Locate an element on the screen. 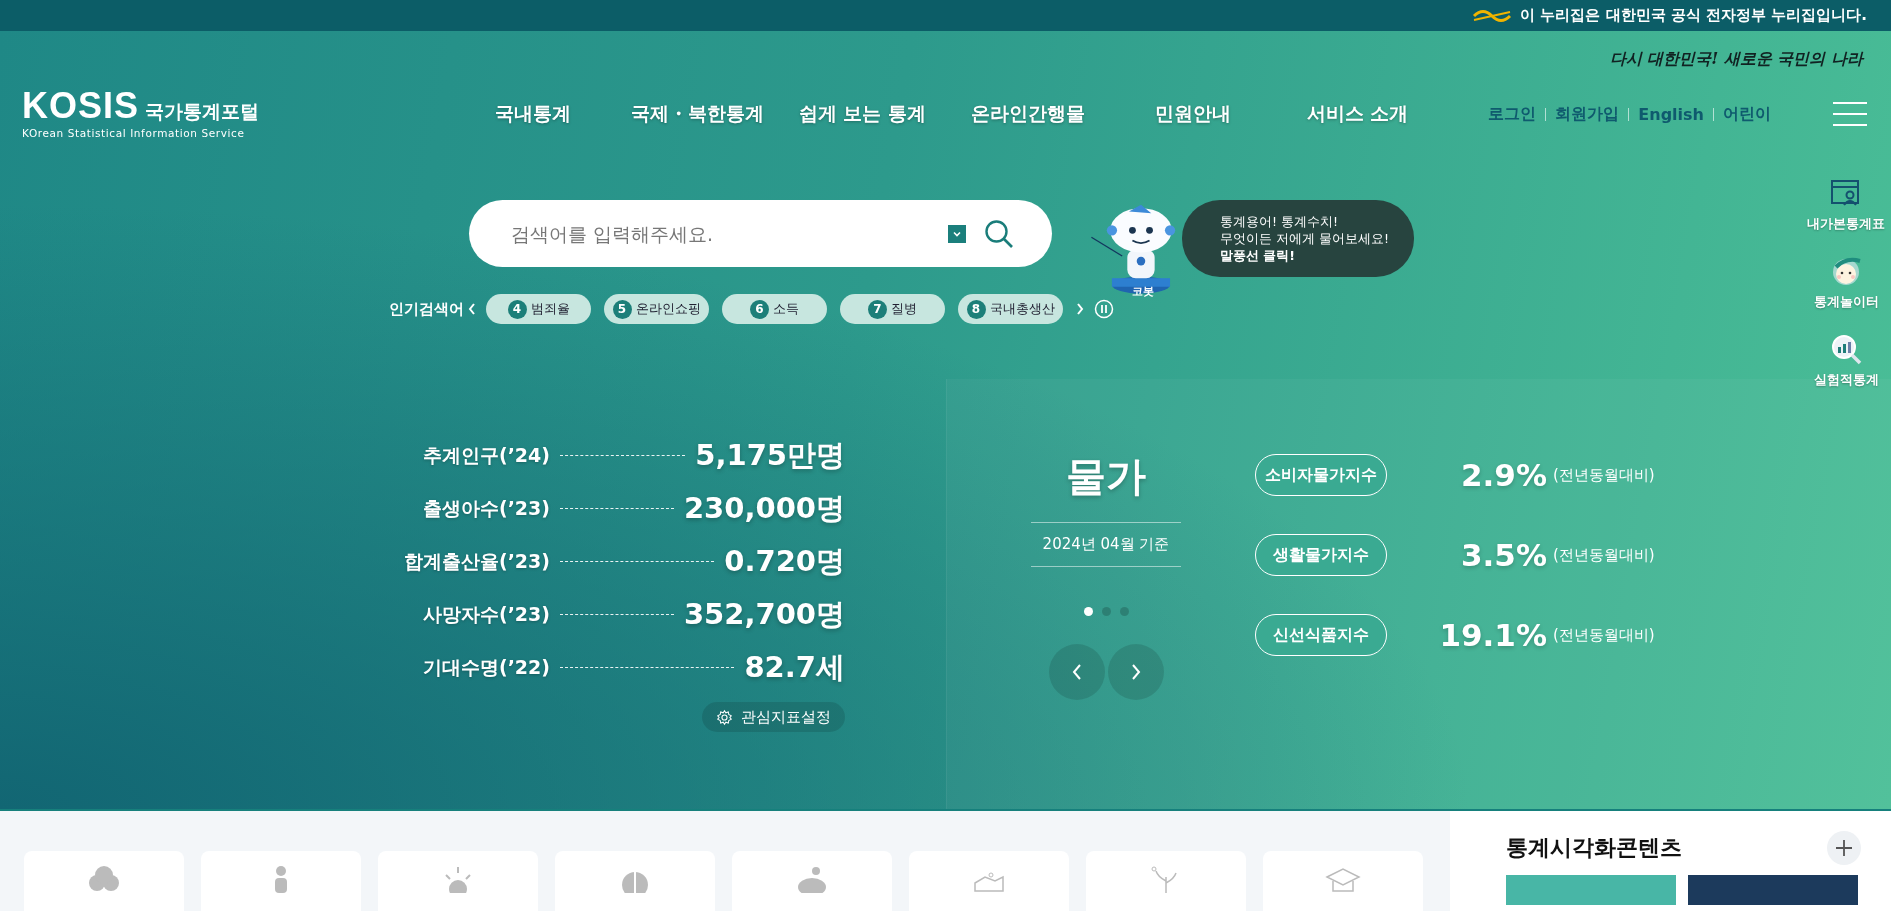 The width and height of the screenshot is (1891, 911). index-name-label: 신선식품지수 is located at coordinates (1321, 635).